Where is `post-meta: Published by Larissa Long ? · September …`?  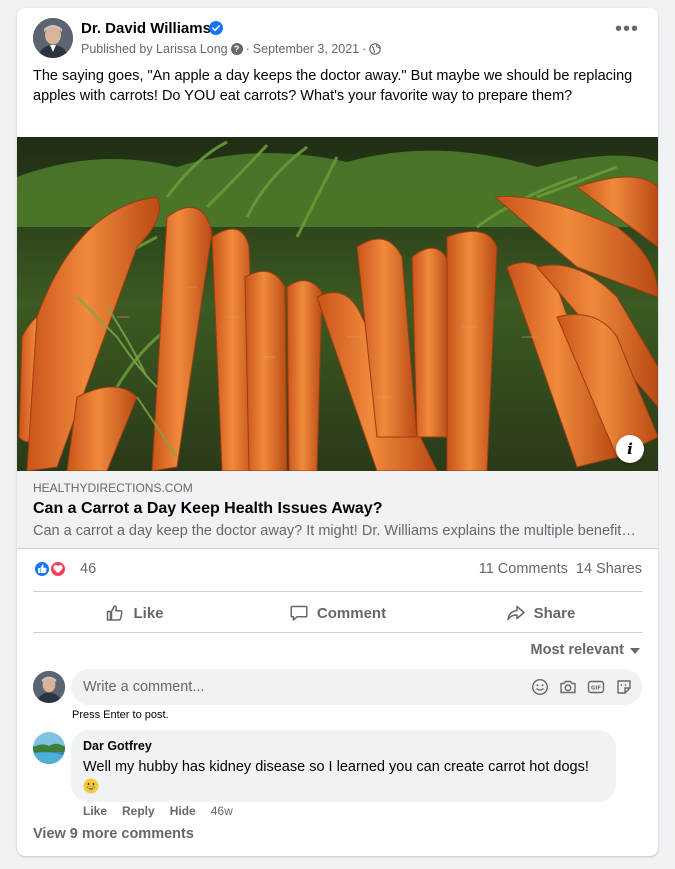
post-meta: Published by Larissa Long ? · September … is located at coordinates (231, 49).